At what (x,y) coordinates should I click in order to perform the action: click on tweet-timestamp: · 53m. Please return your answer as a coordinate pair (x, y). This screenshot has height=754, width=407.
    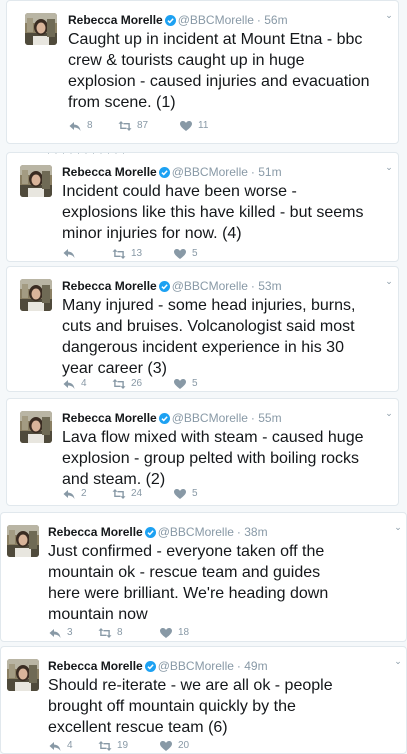
    Looking at the image, I should click on (266, 286).